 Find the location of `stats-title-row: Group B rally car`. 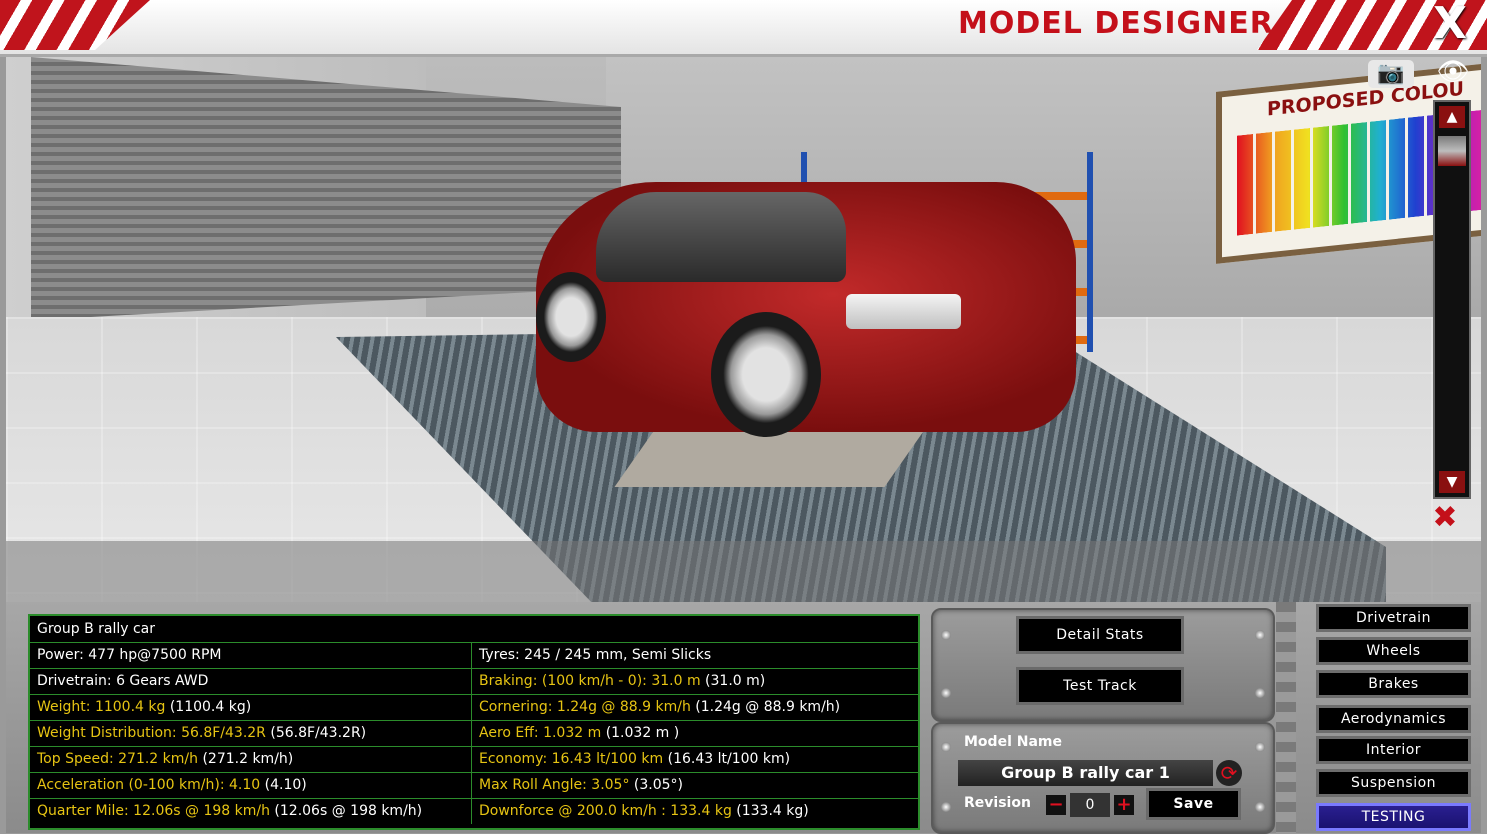

stats-title-row: Group B rally car is located at coordinates (474, 629).